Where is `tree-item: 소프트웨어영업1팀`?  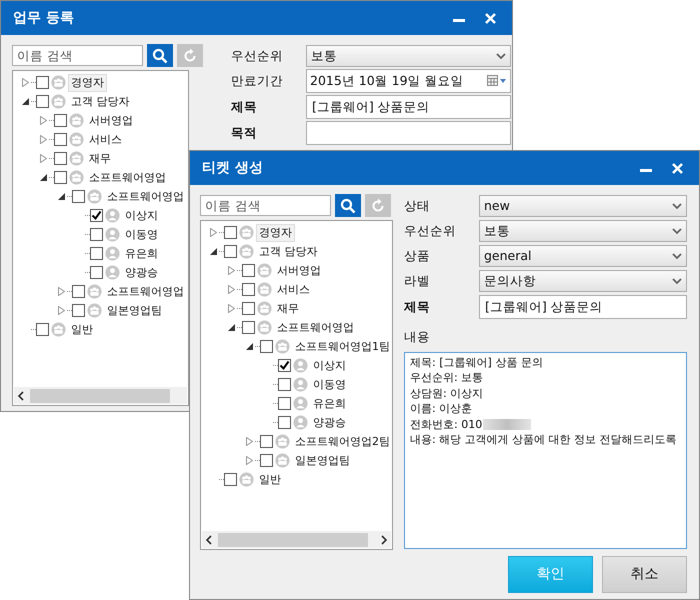
tree-item: 소프트웨어영업1팀 is located at coordinates (342, 347).